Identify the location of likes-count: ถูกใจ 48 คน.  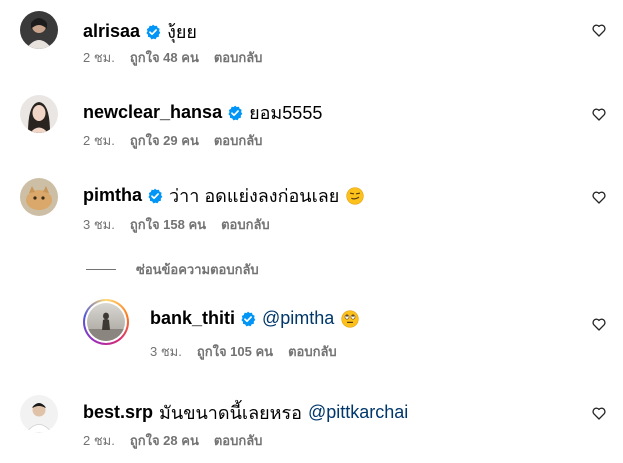
(164, 57).